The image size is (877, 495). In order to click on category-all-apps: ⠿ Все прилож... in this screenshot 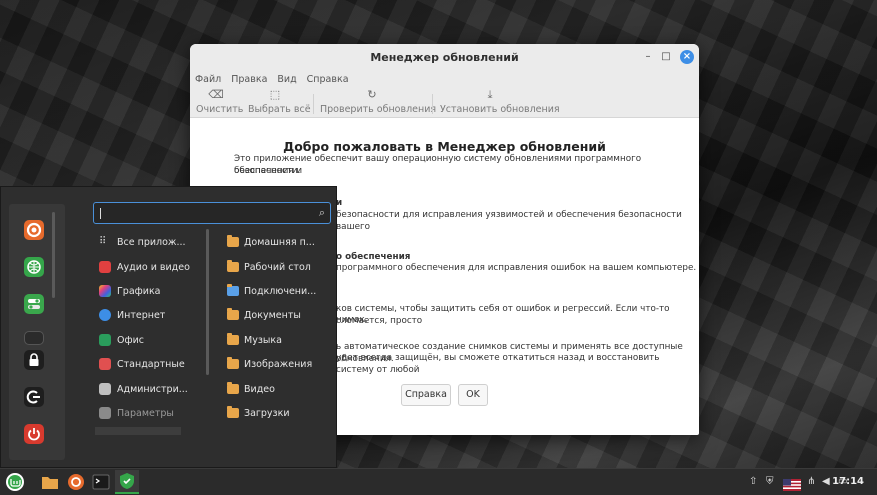, I will do `click(154, 242)`.